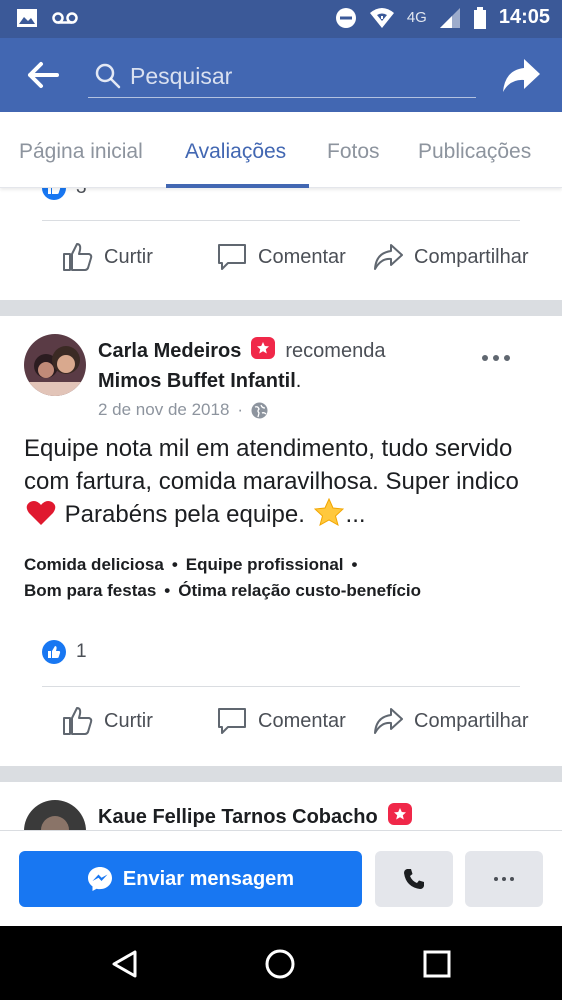  I want to click on tab-posts: Publicações, so click(474, 152).